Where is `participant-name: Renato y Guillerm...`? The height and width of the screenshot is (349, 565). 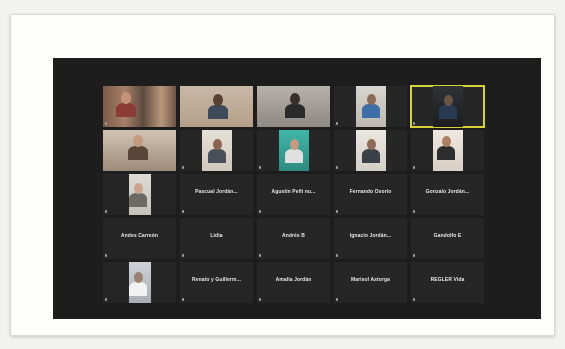
participant-name: Renato y Guillerm... is located at coordinates (216, 280).